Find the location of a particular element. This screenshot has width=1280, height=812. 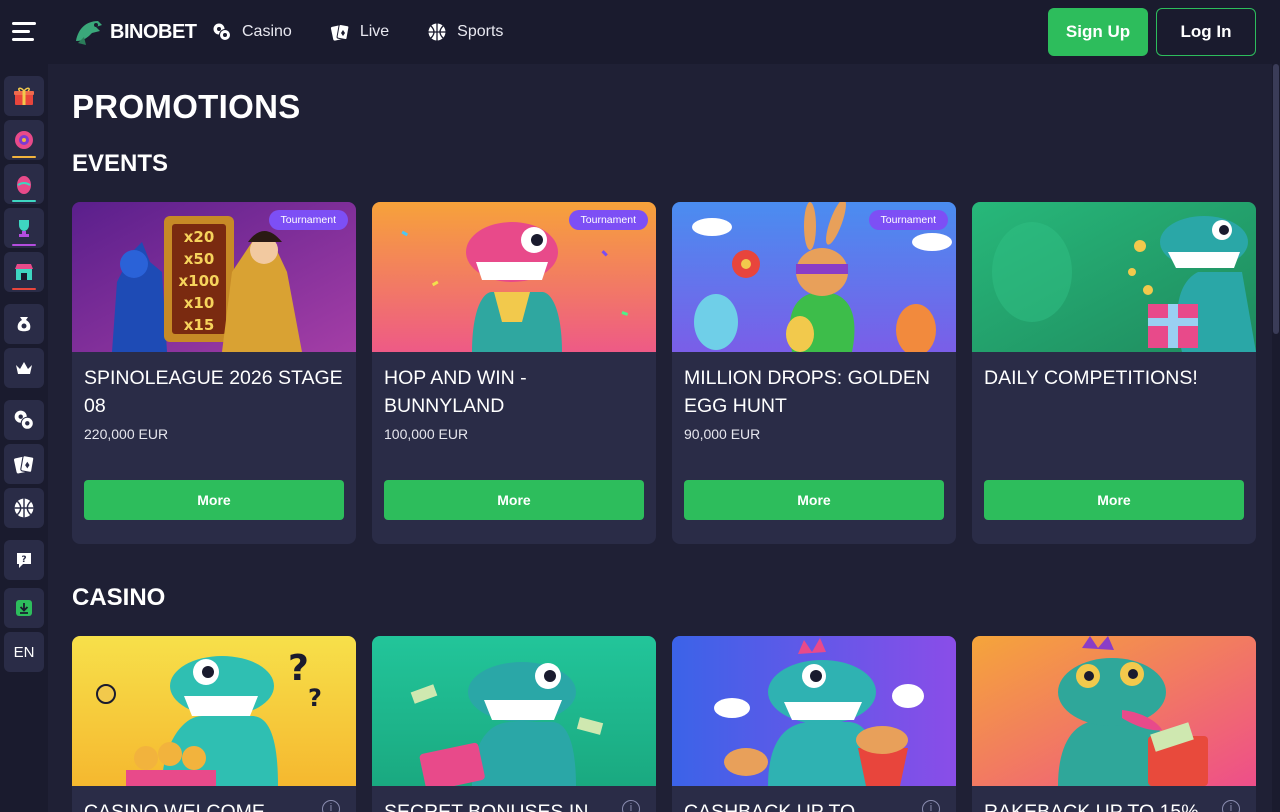

sidebar-item-sports is located at coordinates (24, 508).